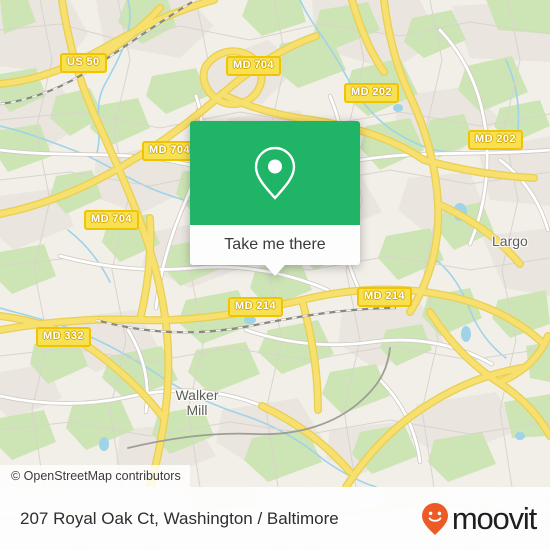 The image size is (550, 550). Describe the element at coordinates (275, 270) in the screenshot. I see `popup-tail` at that location.